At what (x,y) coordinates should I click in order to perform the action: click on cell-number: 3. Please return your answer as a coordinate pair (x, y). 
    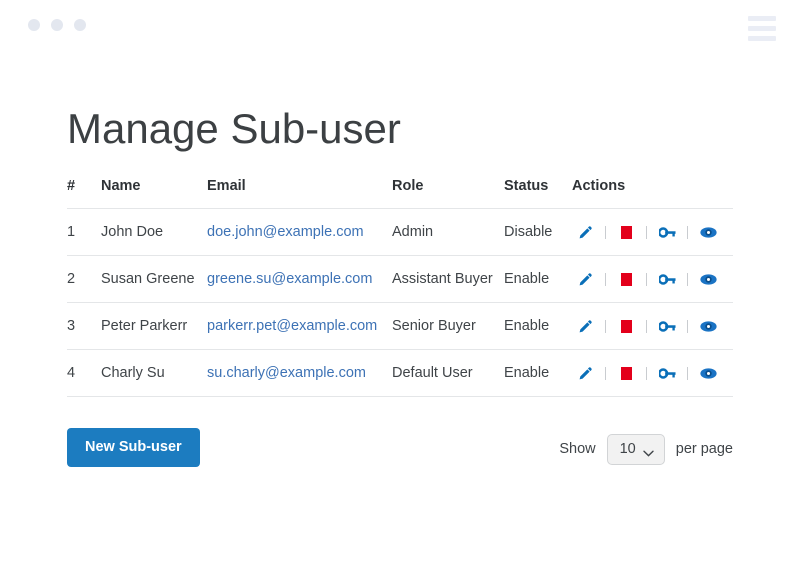
    Looking at the image, I should click on (84, 326).